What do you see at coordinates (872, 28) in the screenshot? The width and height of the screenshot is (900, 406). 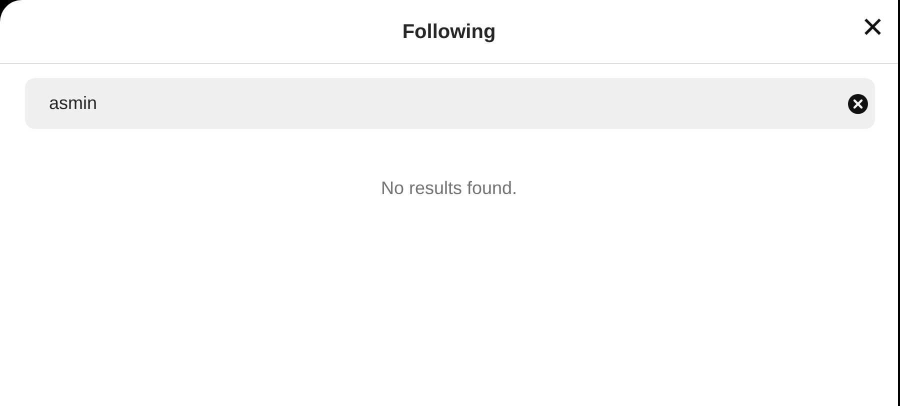 I see `close-button: ✕` at bounding box center [872, 28].